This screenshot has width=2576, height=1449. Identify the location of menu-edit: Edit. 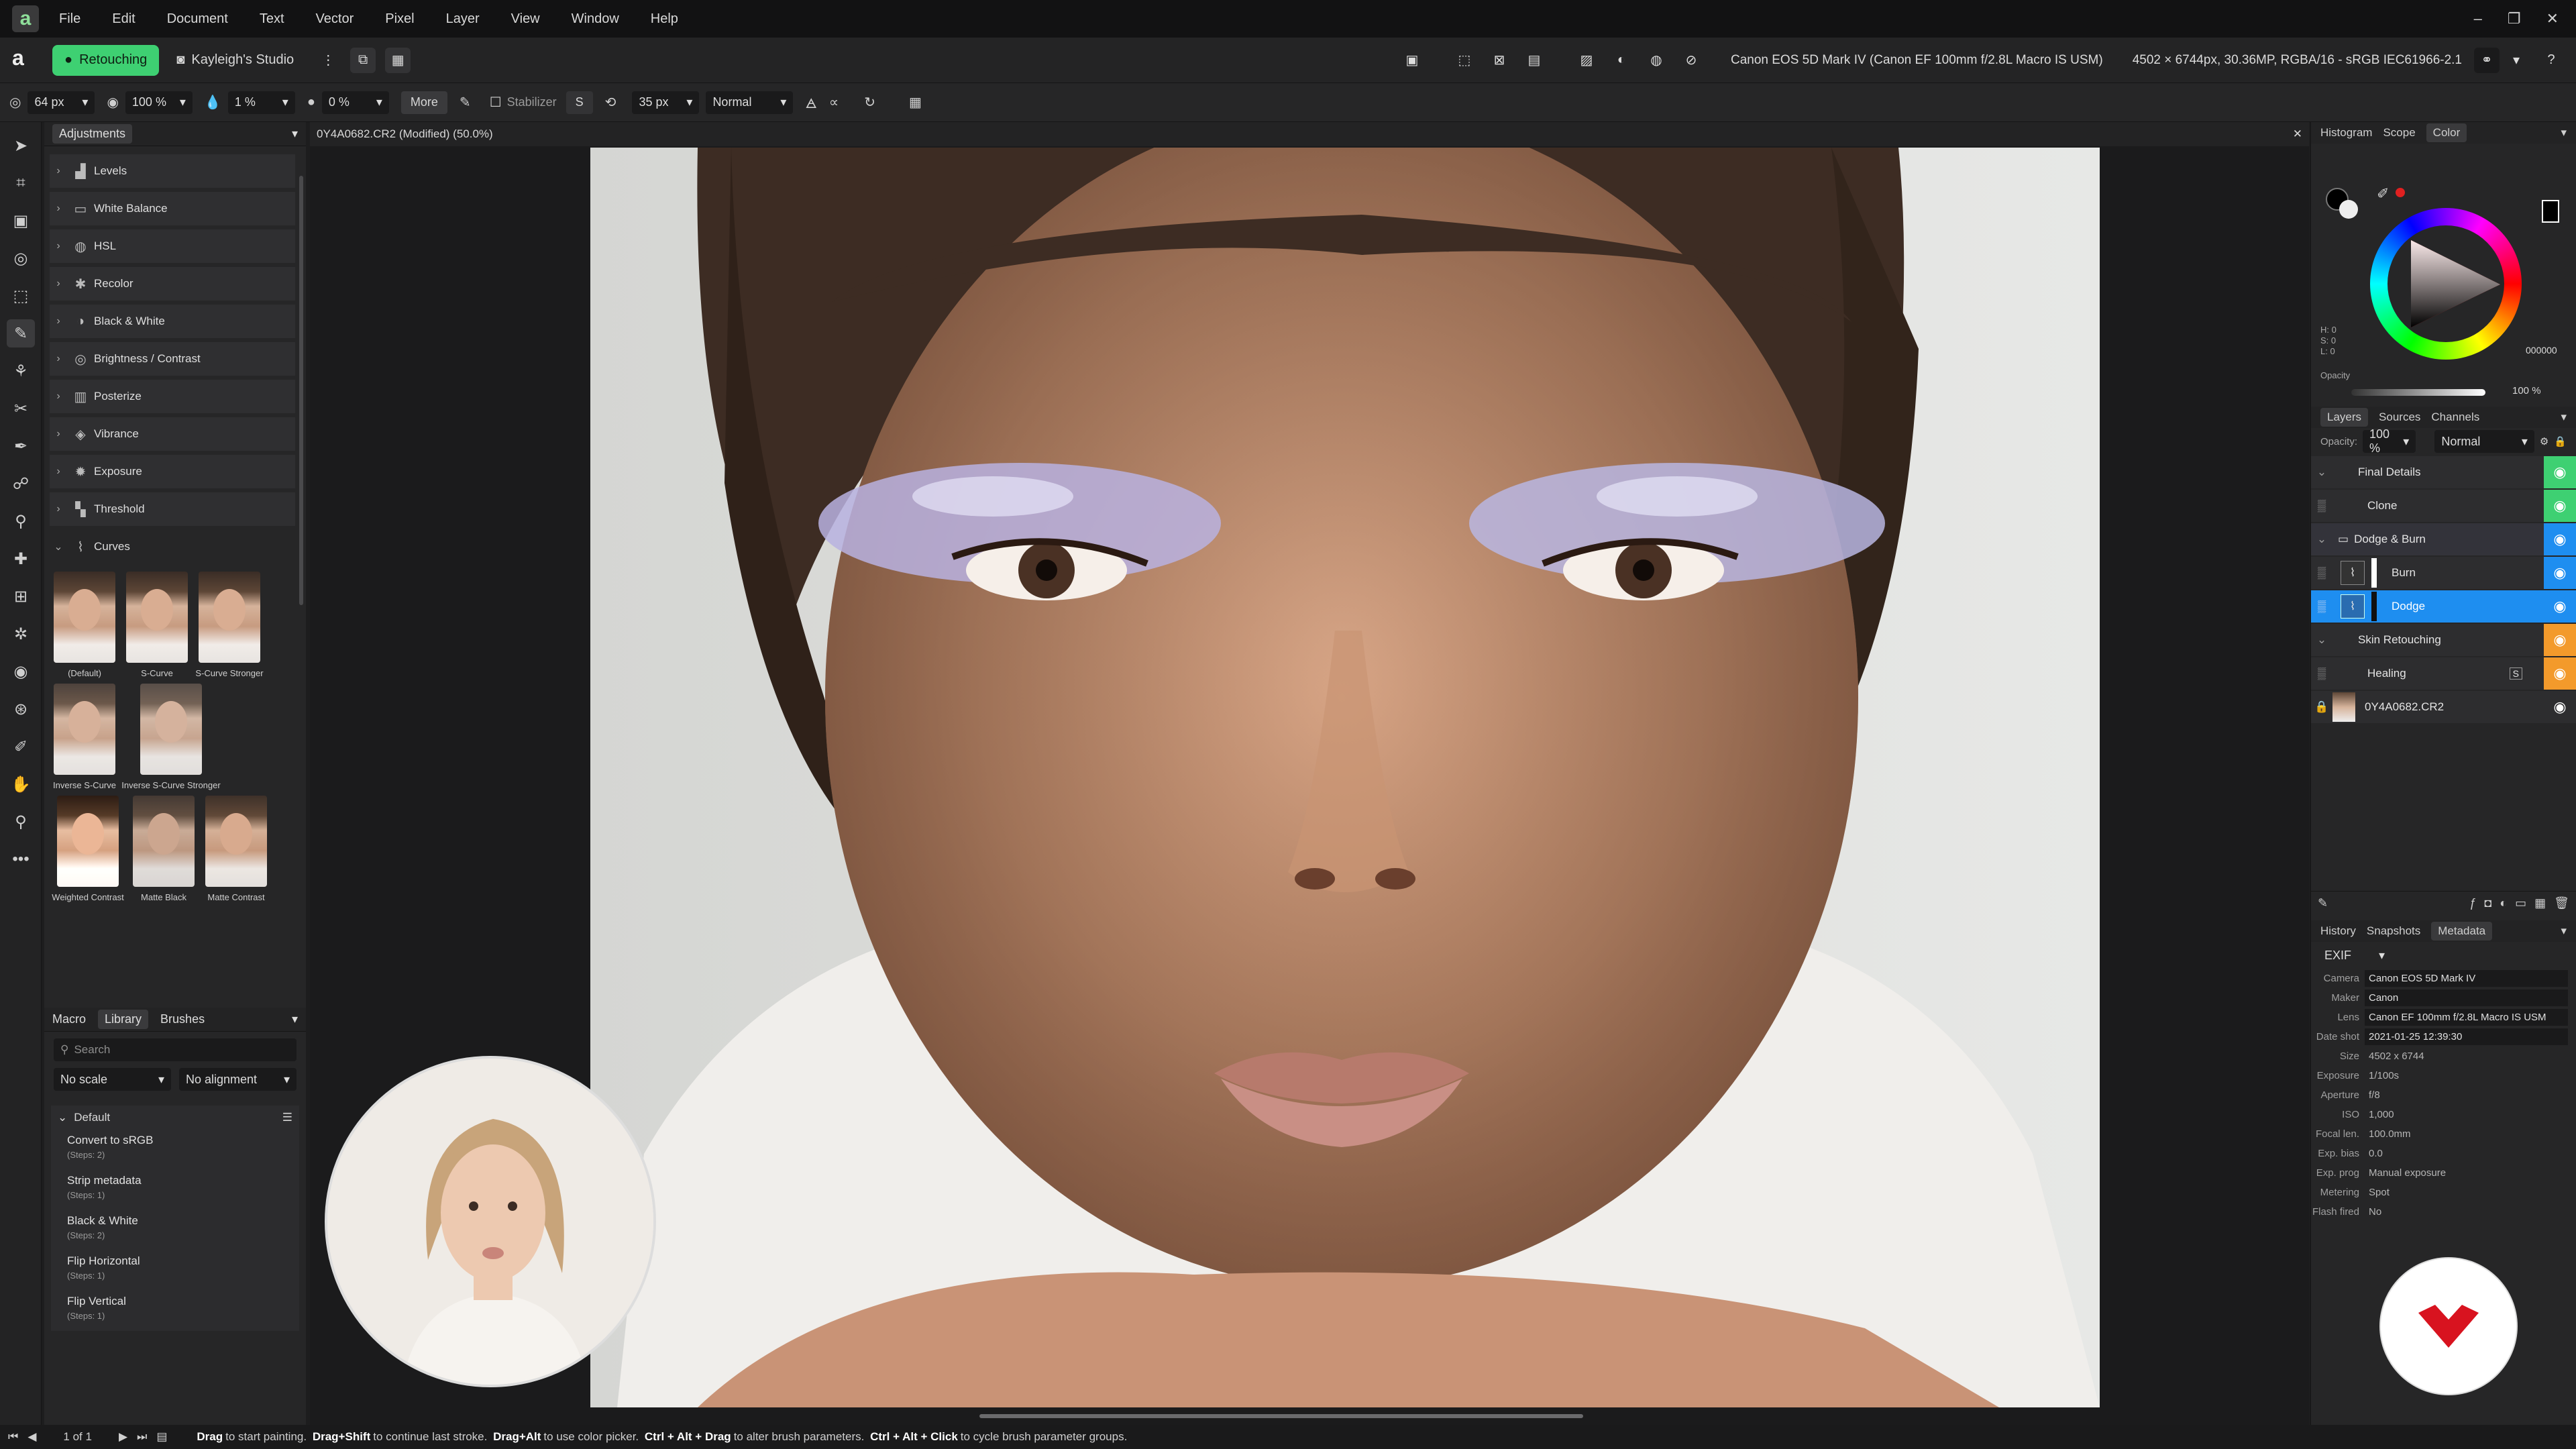
(123, 19).